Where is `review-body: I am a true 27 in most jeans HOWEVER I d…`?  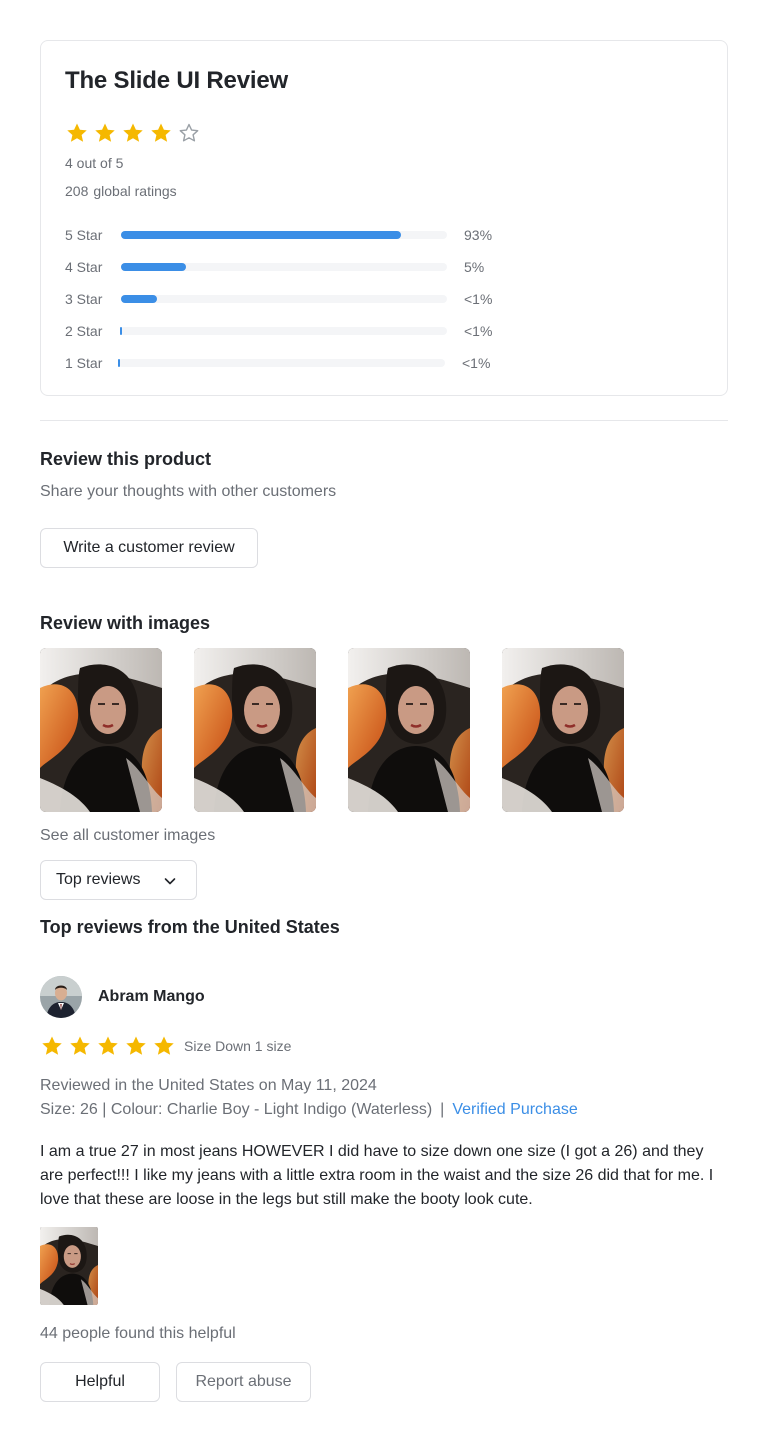 review-body: I am a true 27 in most jeans HOWEVER I d… is located at coordinates (377, 1175).